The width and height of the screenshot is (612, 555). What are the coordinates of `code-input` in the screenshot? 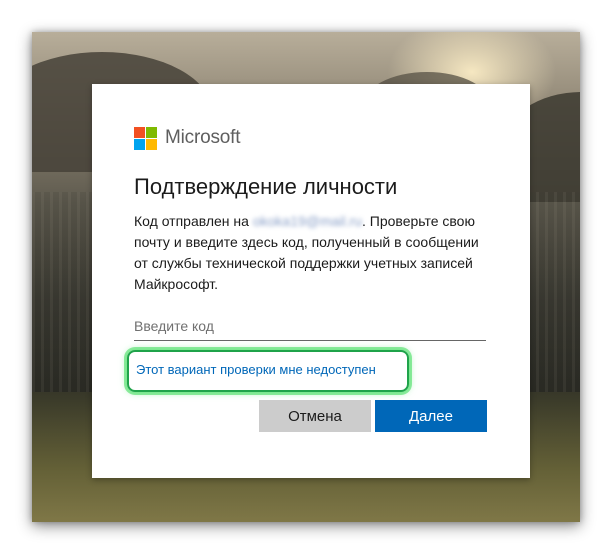 It's located at (310, 326).